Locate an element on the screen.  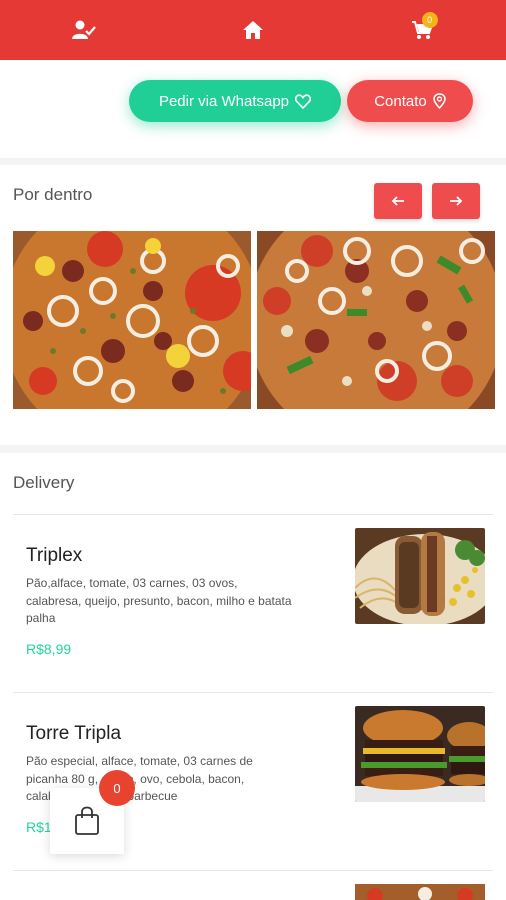
home-icon is located at coordinates (252, 30).